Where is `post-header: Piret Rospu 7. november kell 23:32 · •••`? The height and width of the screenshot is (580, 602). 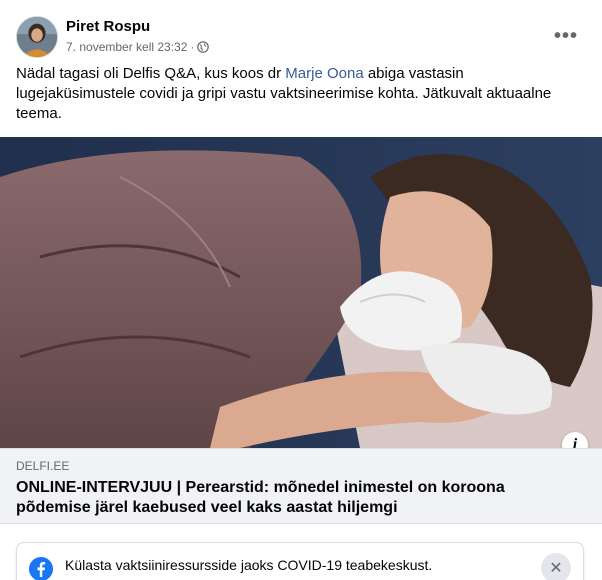
post-header: Piret Rospu 7. november kell 23:32 · ••• is located at coordinates (301, 37).